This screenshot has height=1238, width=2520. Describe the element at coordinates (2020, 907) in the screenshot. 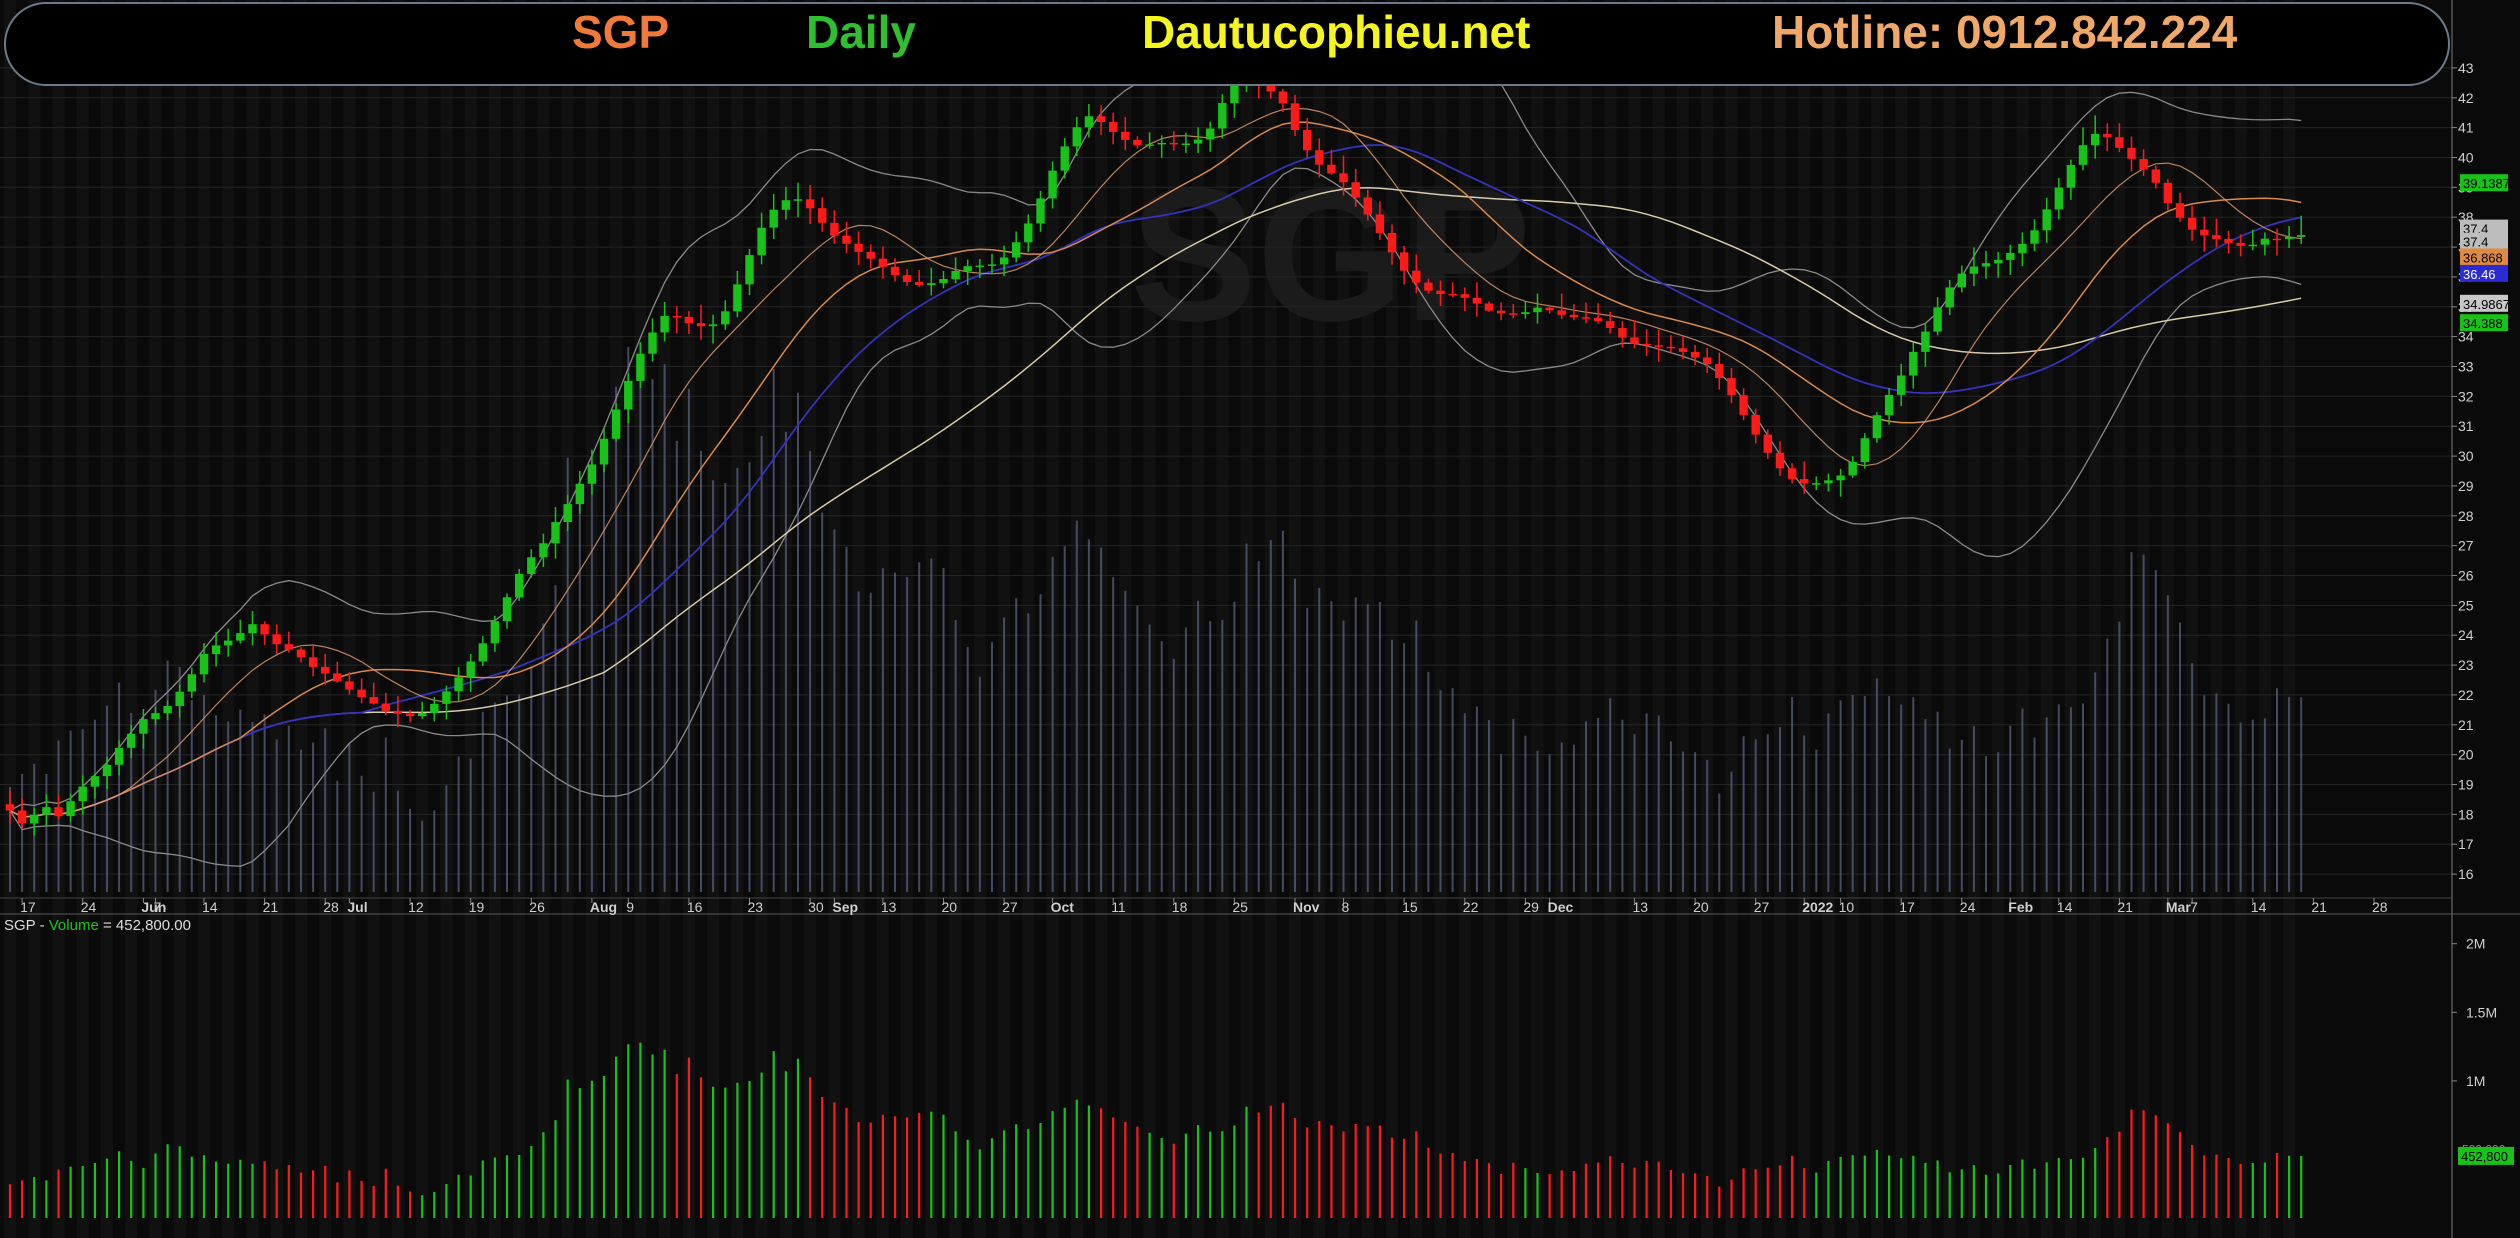

I see `date-tick-label: Feb` at that location.